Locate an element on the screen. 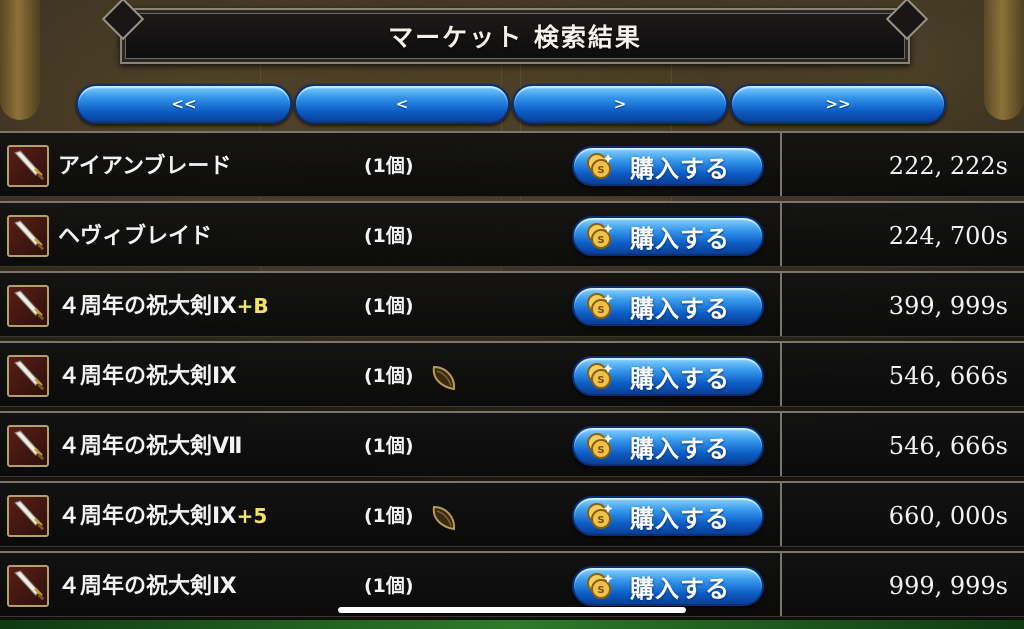  title-ornament-right is located at coordinates (907, 20).